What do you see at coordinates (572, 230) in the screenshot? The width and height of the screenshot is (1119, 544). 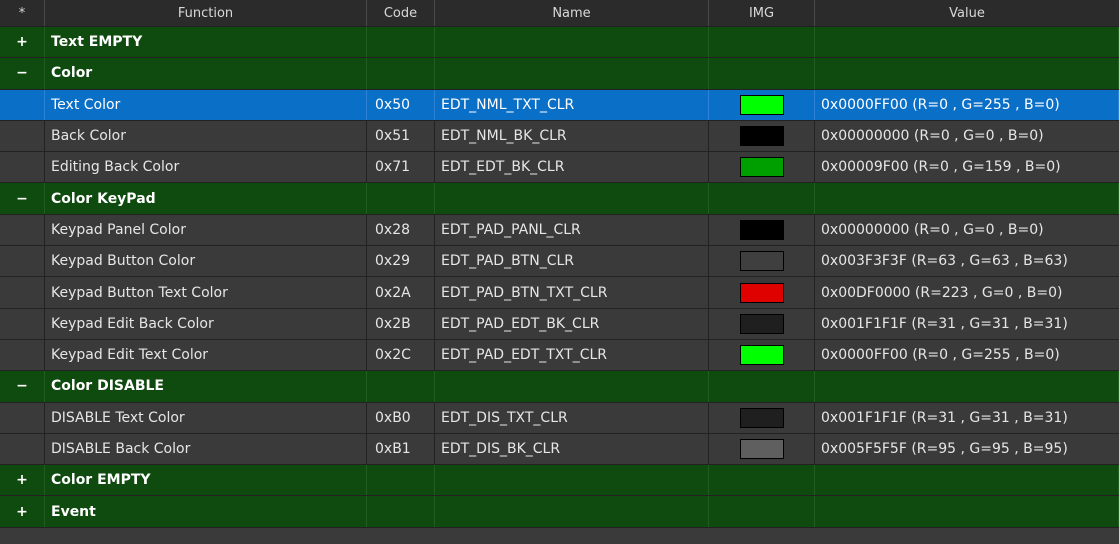 I see `name-cell: EDT_PAD_PANL_CLR` at bounding box center [572, 230].